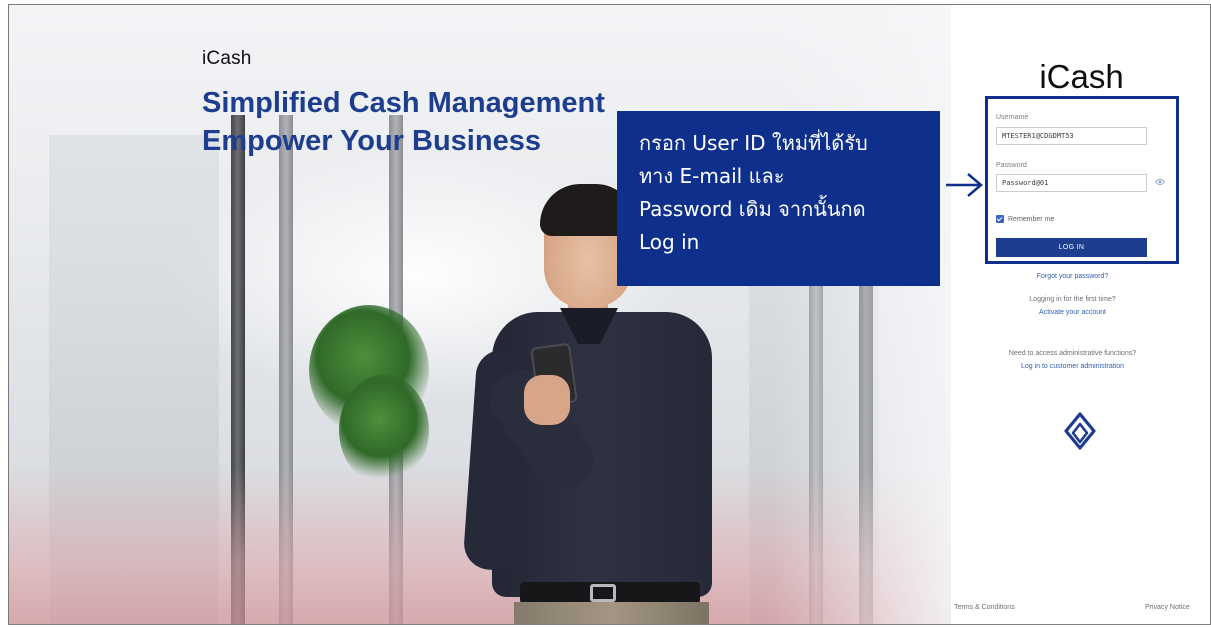 Image resolution: width=1211 pixels, height=627 pixels. What do you see at coordinates (1080, 431) in the screenshot?
I see `bangkok-bank-lotus-icon` at bounding box center [1080, 431].